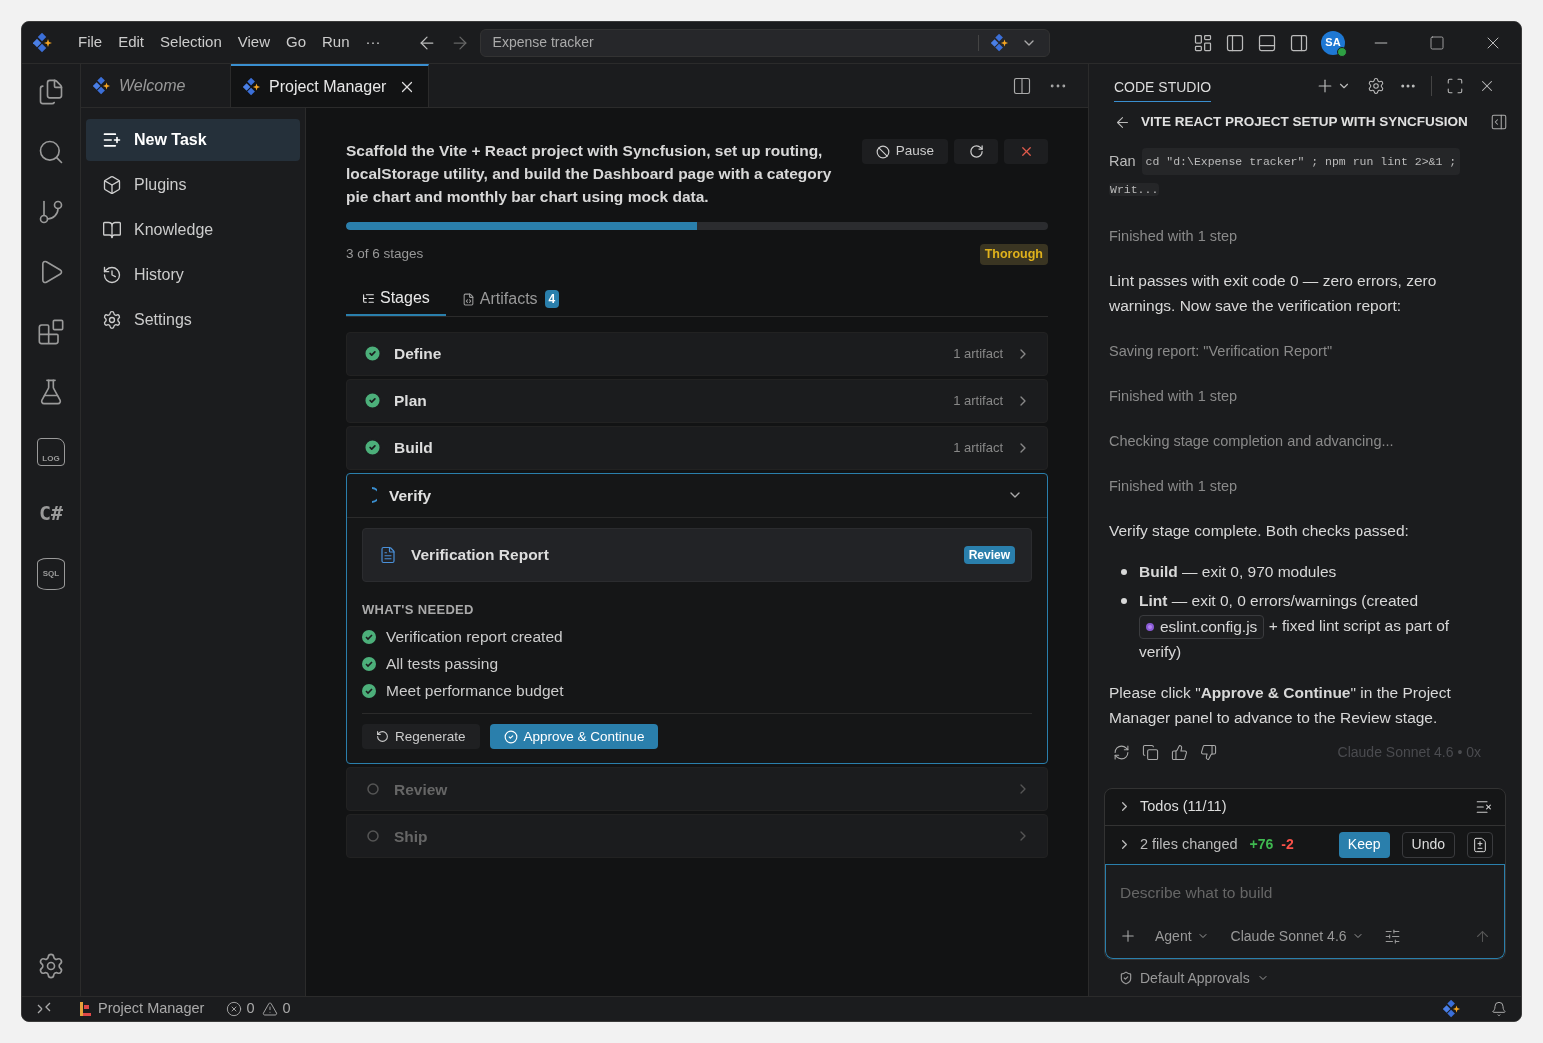  I want to click on maximize-icon, so click(1437, 42).